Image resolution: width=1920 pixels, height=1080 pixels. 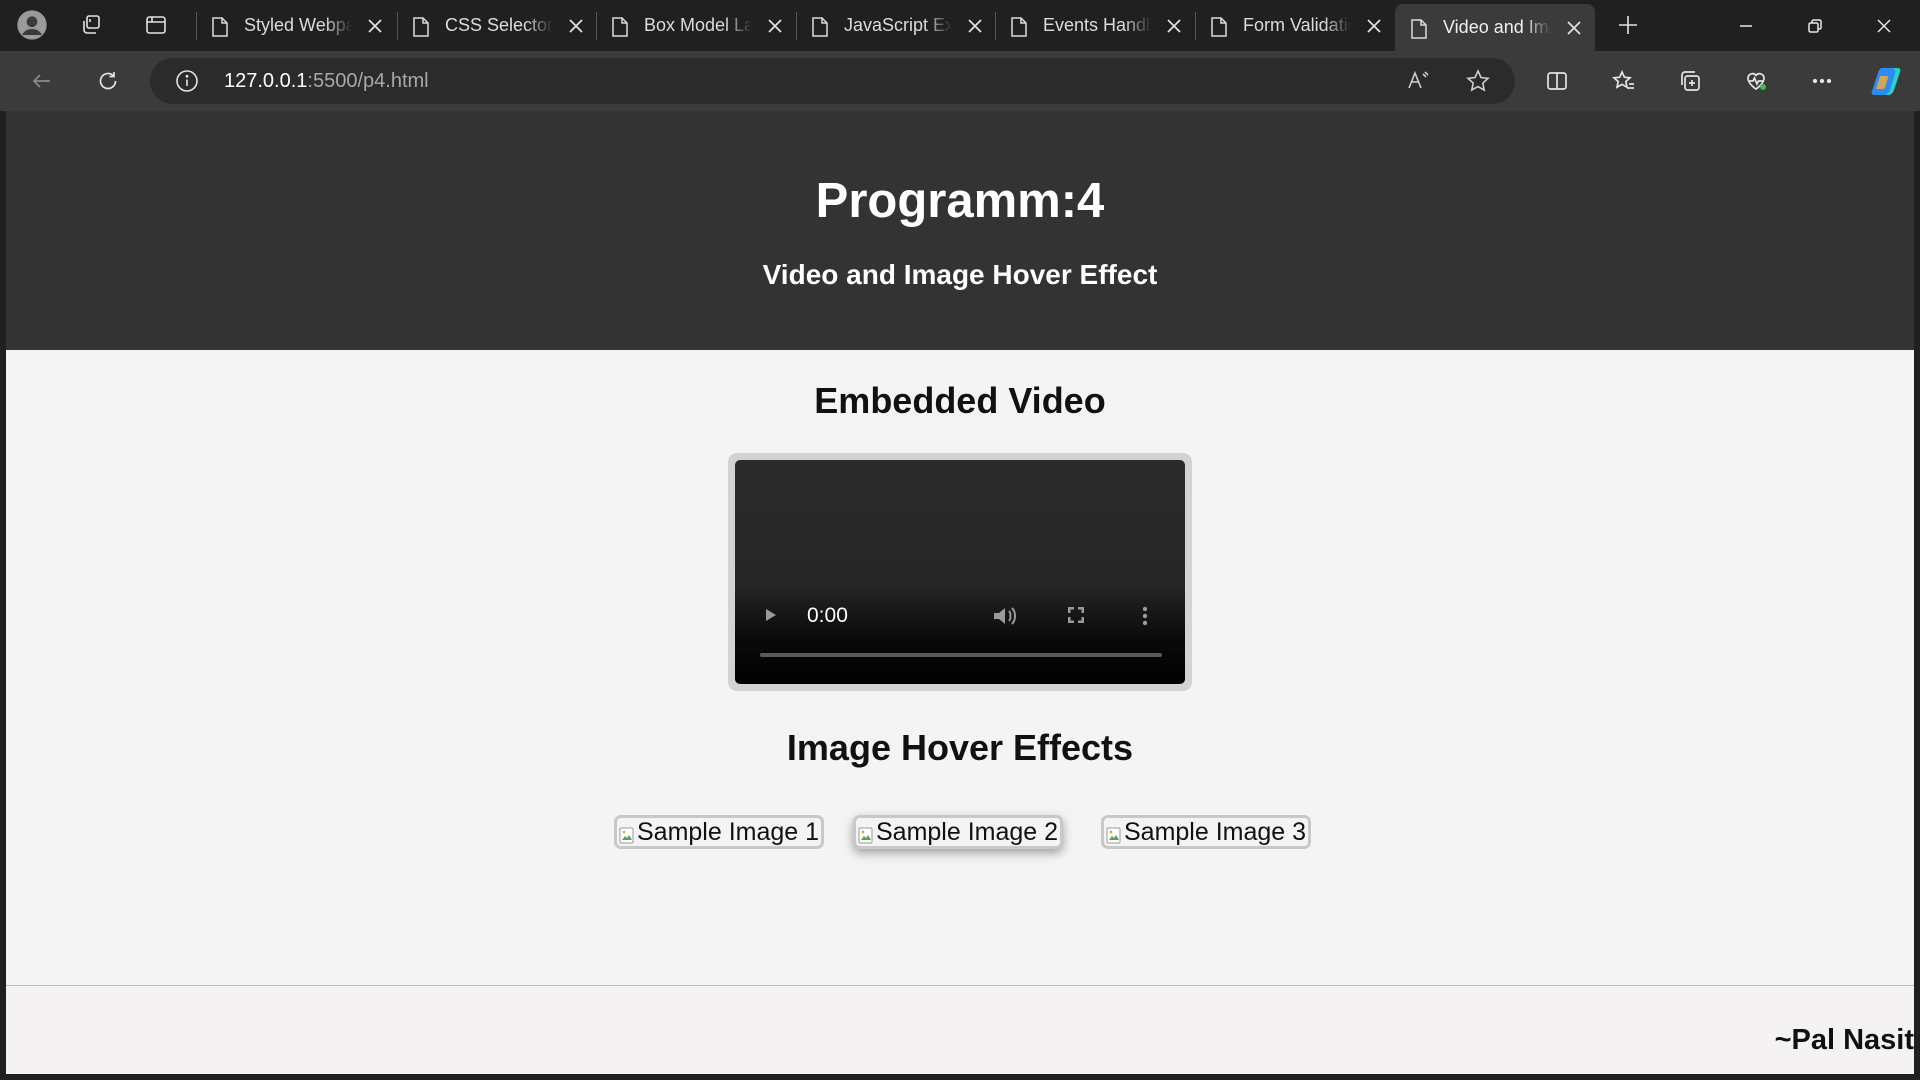 I want to click on sample-image-3: Sample Image 3, so click(x=1206, y=832).